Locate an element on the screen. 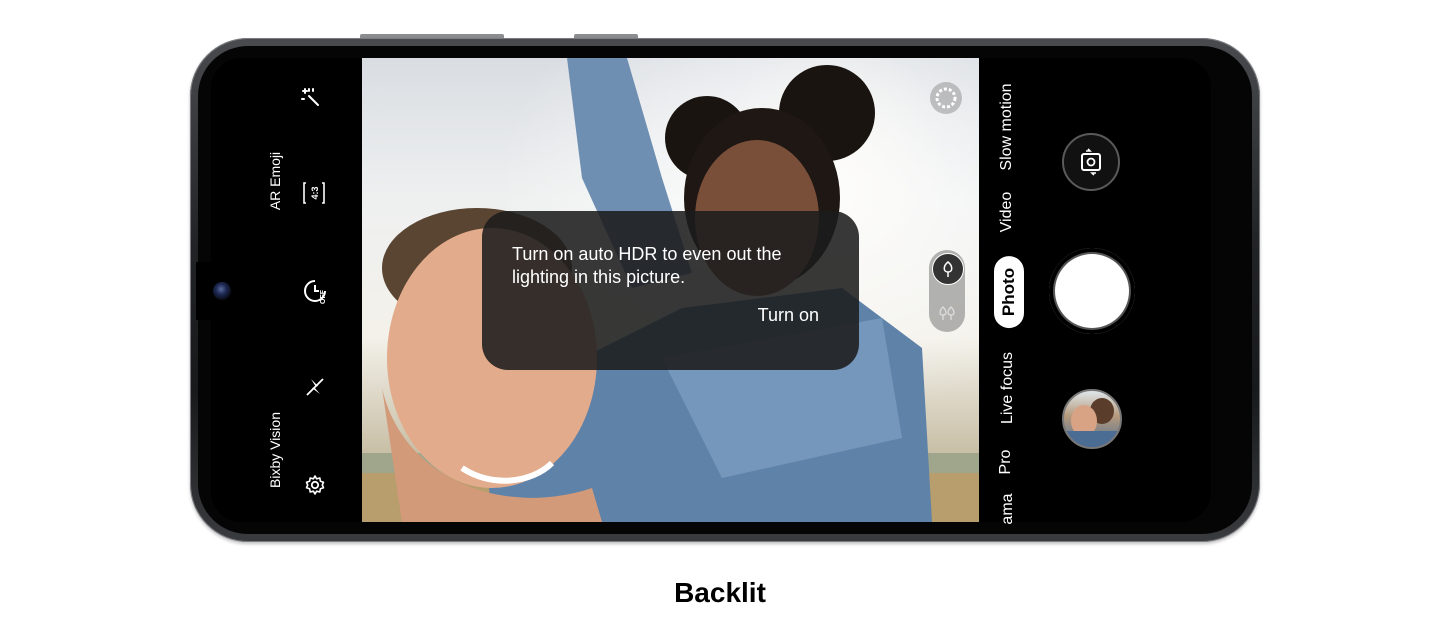  turn-on-hdr-button: Turn on is located at coordinates (788, 315).